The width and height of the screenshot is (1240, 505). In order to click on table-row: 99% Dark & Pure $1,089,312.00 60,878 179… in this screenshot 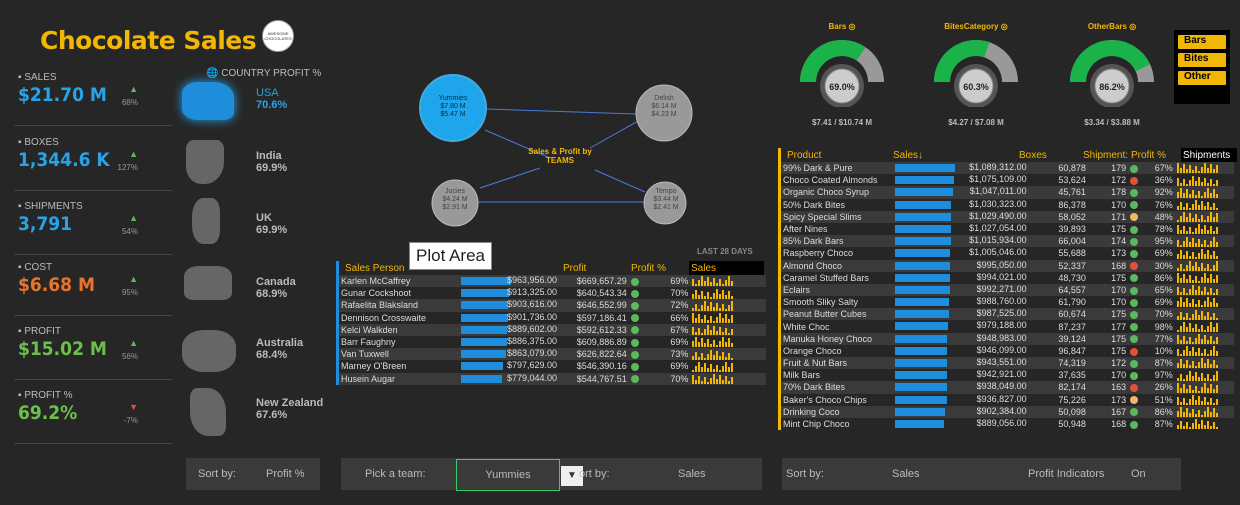, I will do `click(1007, 168)`.